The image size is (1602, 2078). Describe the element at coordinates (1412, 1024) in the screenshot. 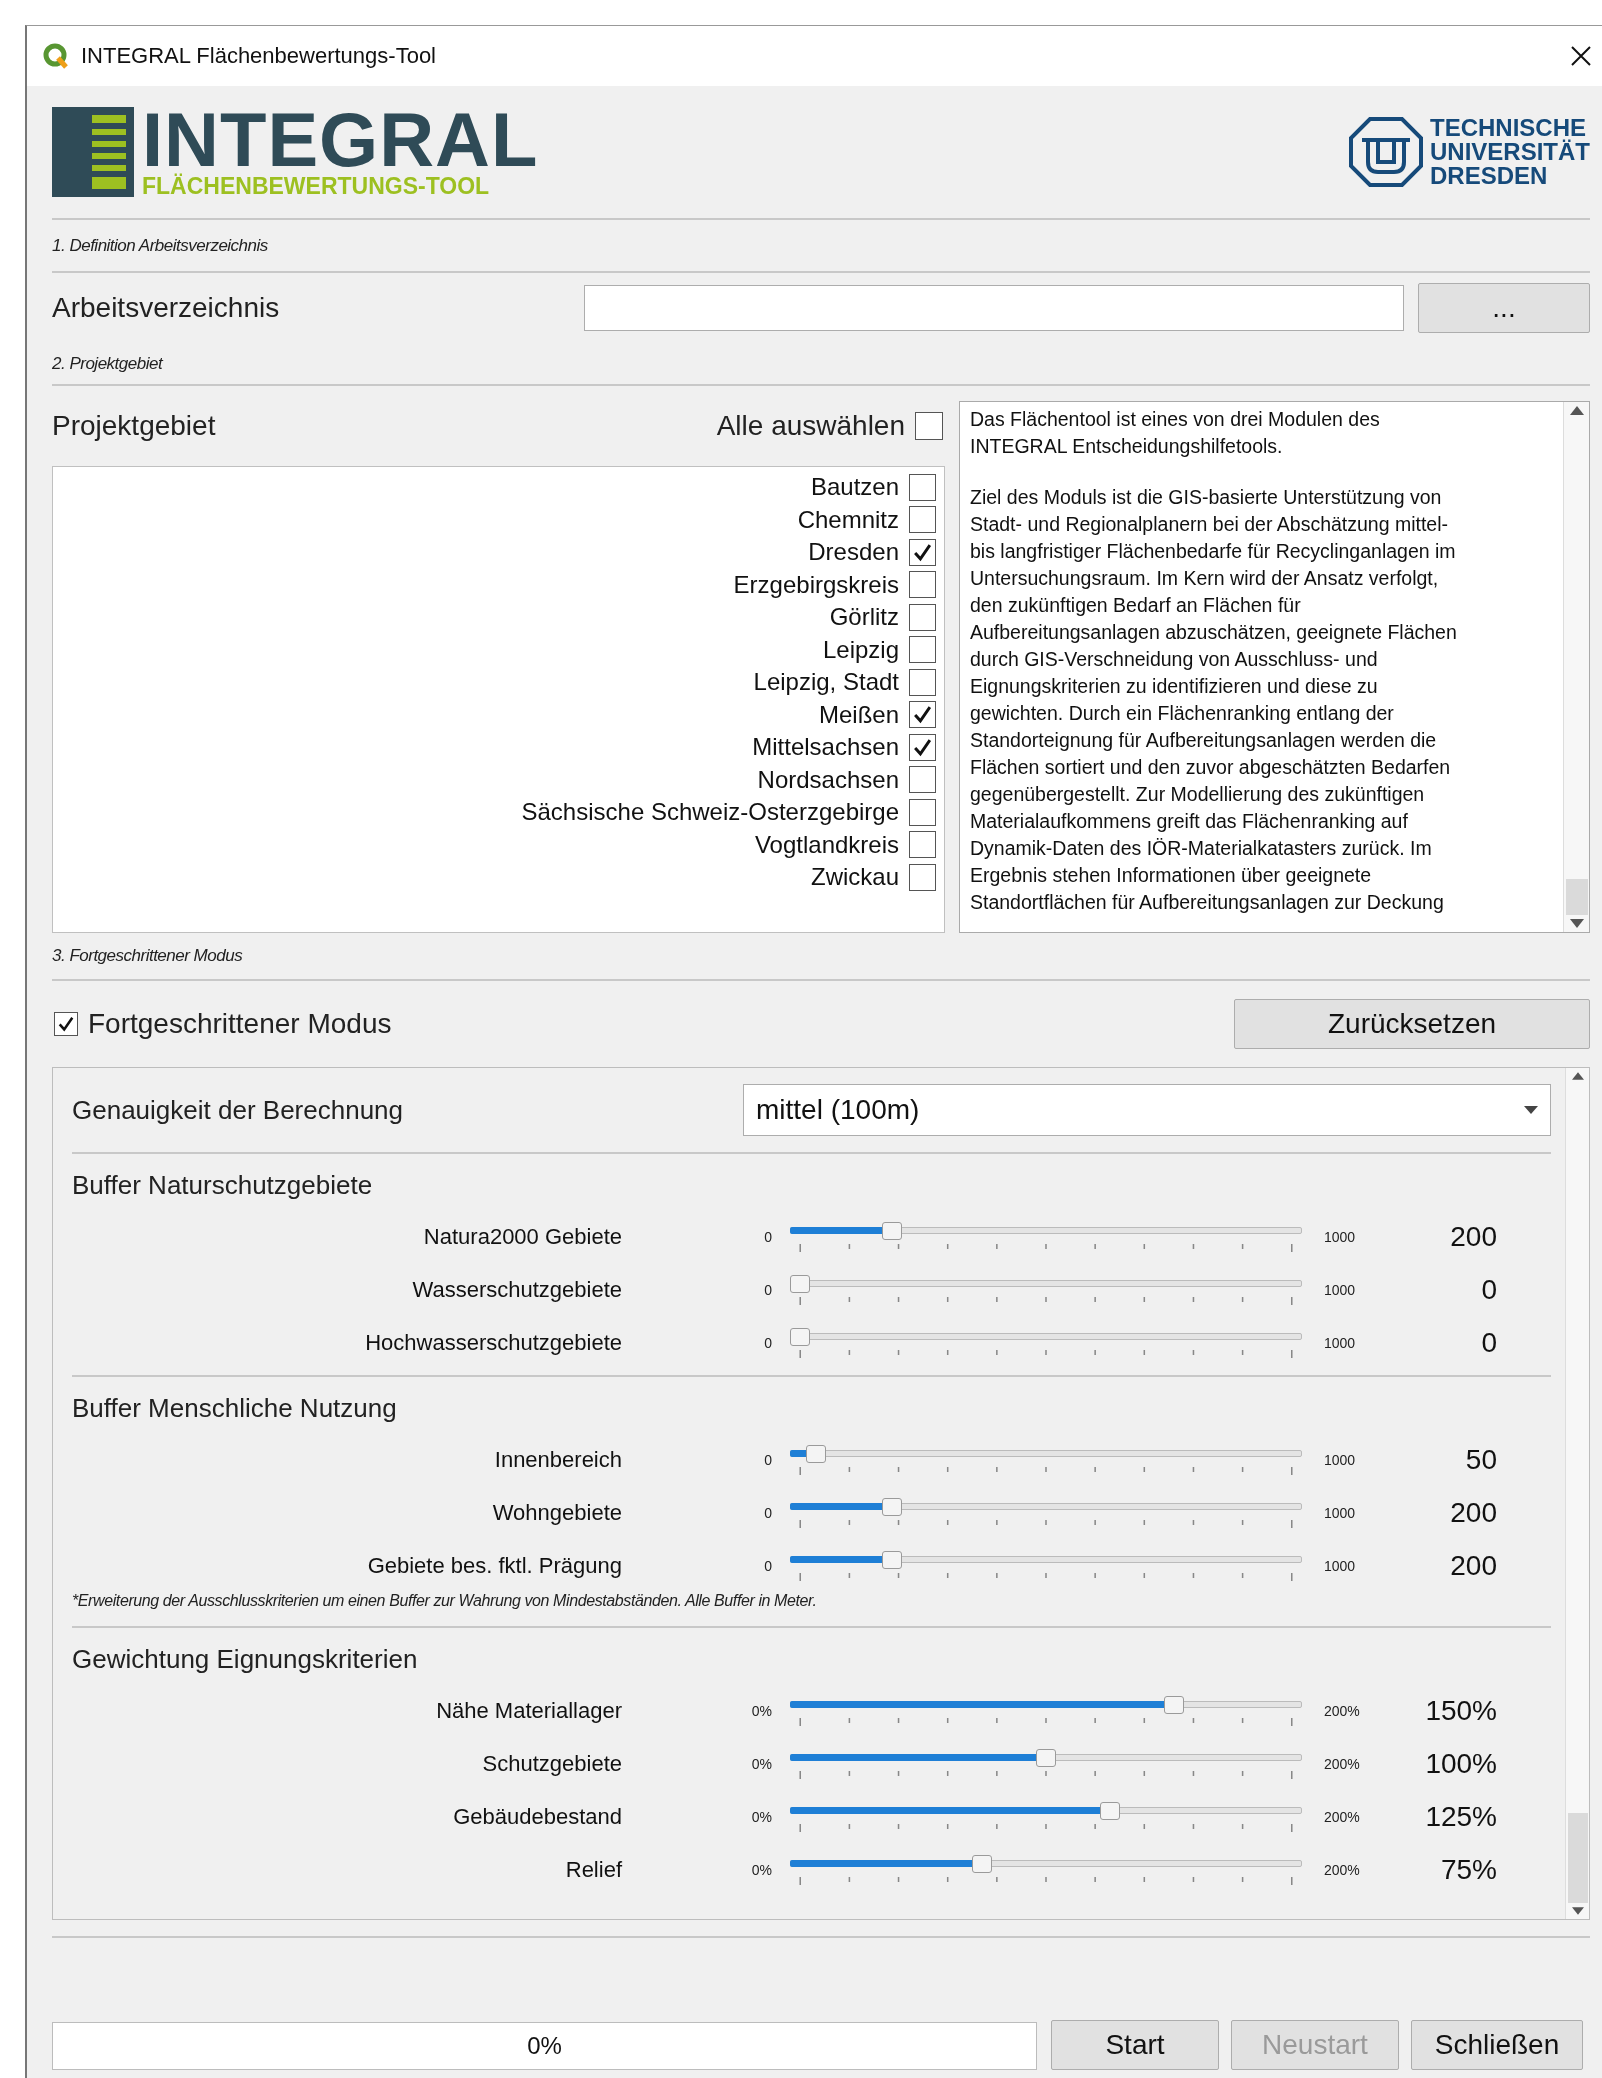

I see `reset-button: Zurücksetzen` at that location.